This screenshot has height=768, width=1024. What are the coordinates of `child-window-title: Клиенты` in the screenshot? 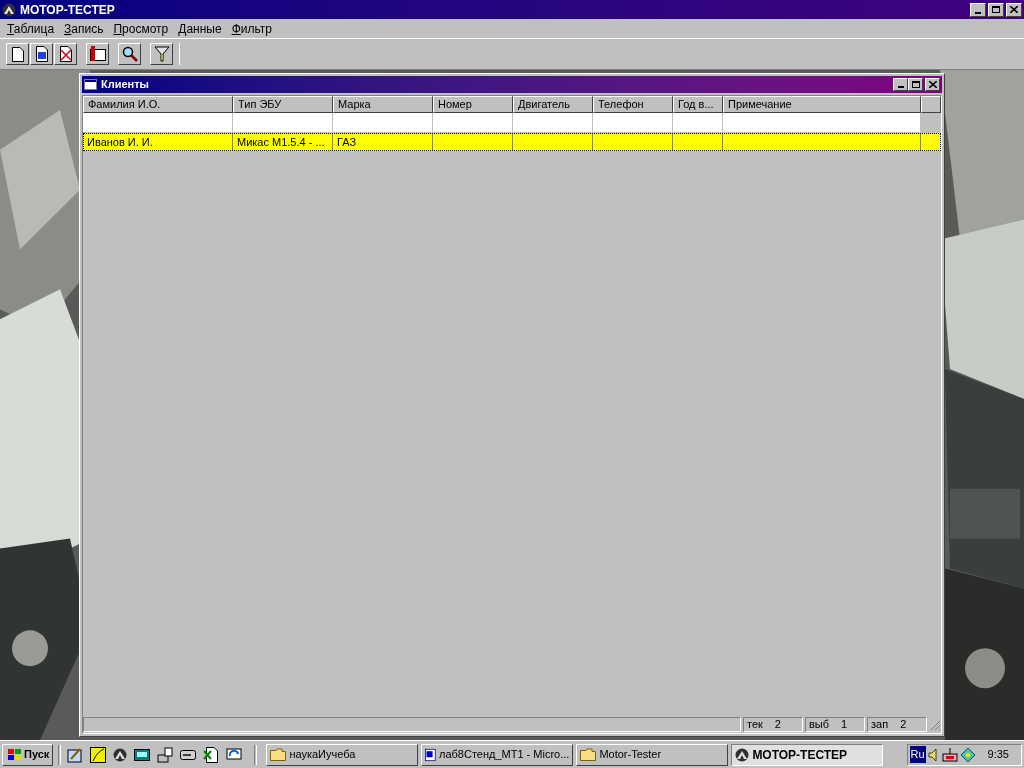 It's located at (125, 85).